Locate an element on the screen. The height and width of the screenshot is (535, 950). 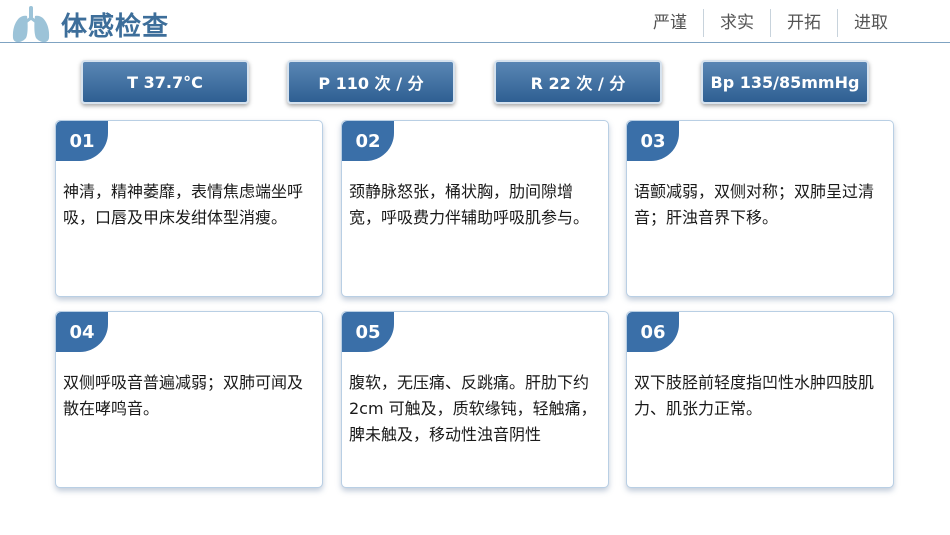
nav-item-pioneering: 开拓 is located at coordinates (804, 23).